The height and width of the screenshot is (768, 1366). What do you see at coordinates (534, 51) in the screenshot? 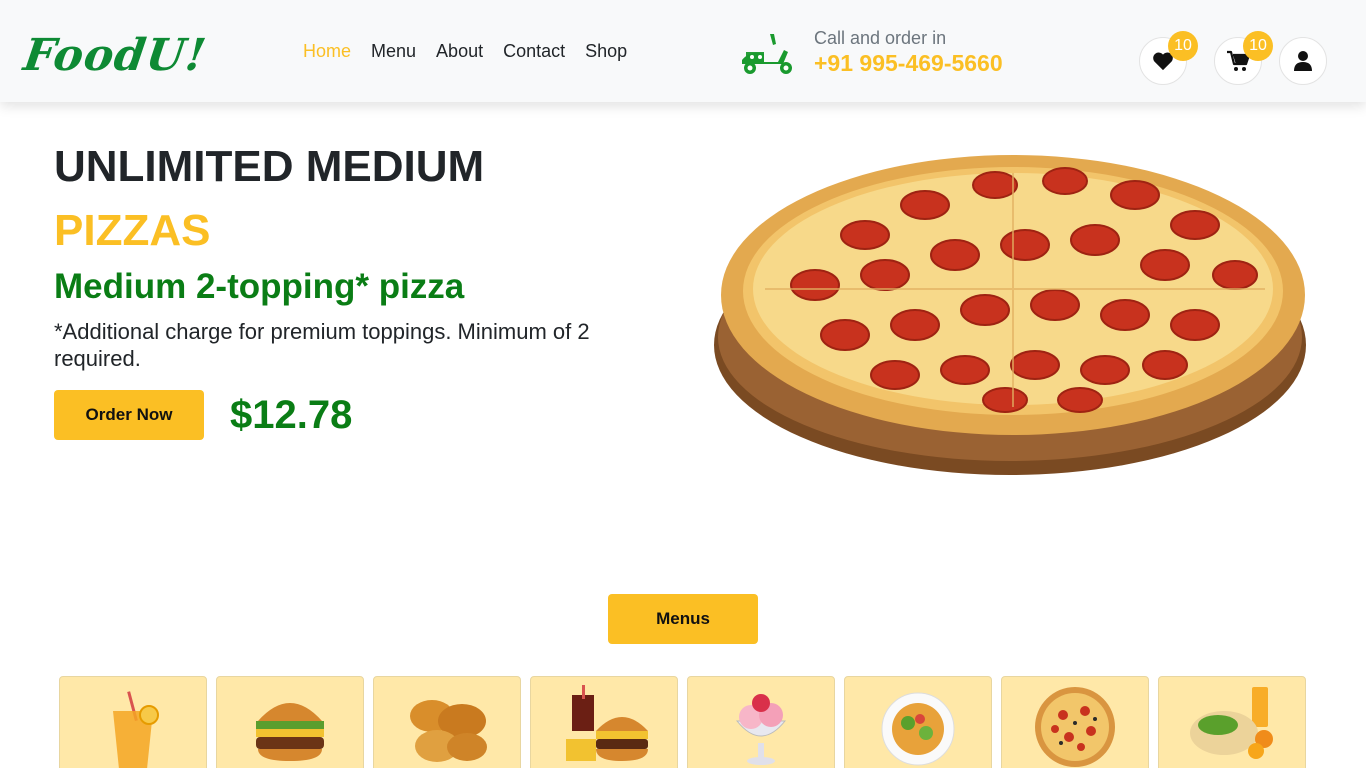
I see `nav-contact: Contact` at bounding box center [534, 51].